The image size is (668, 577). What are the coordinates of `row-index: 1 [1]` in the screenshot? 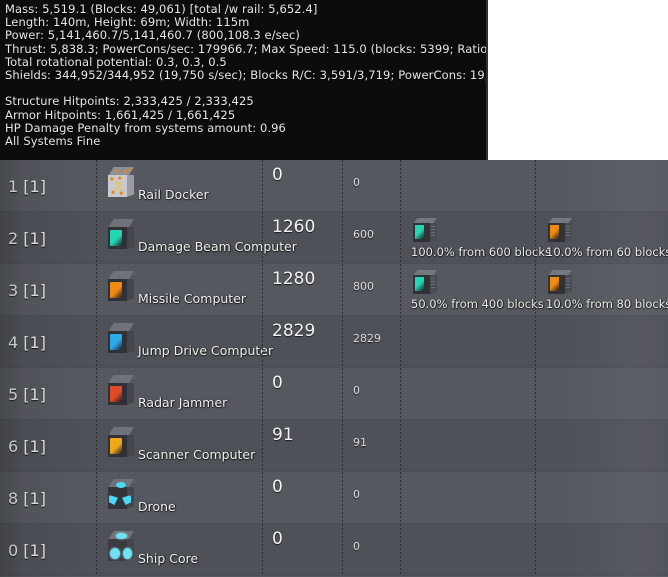 It's located at (27, 186).